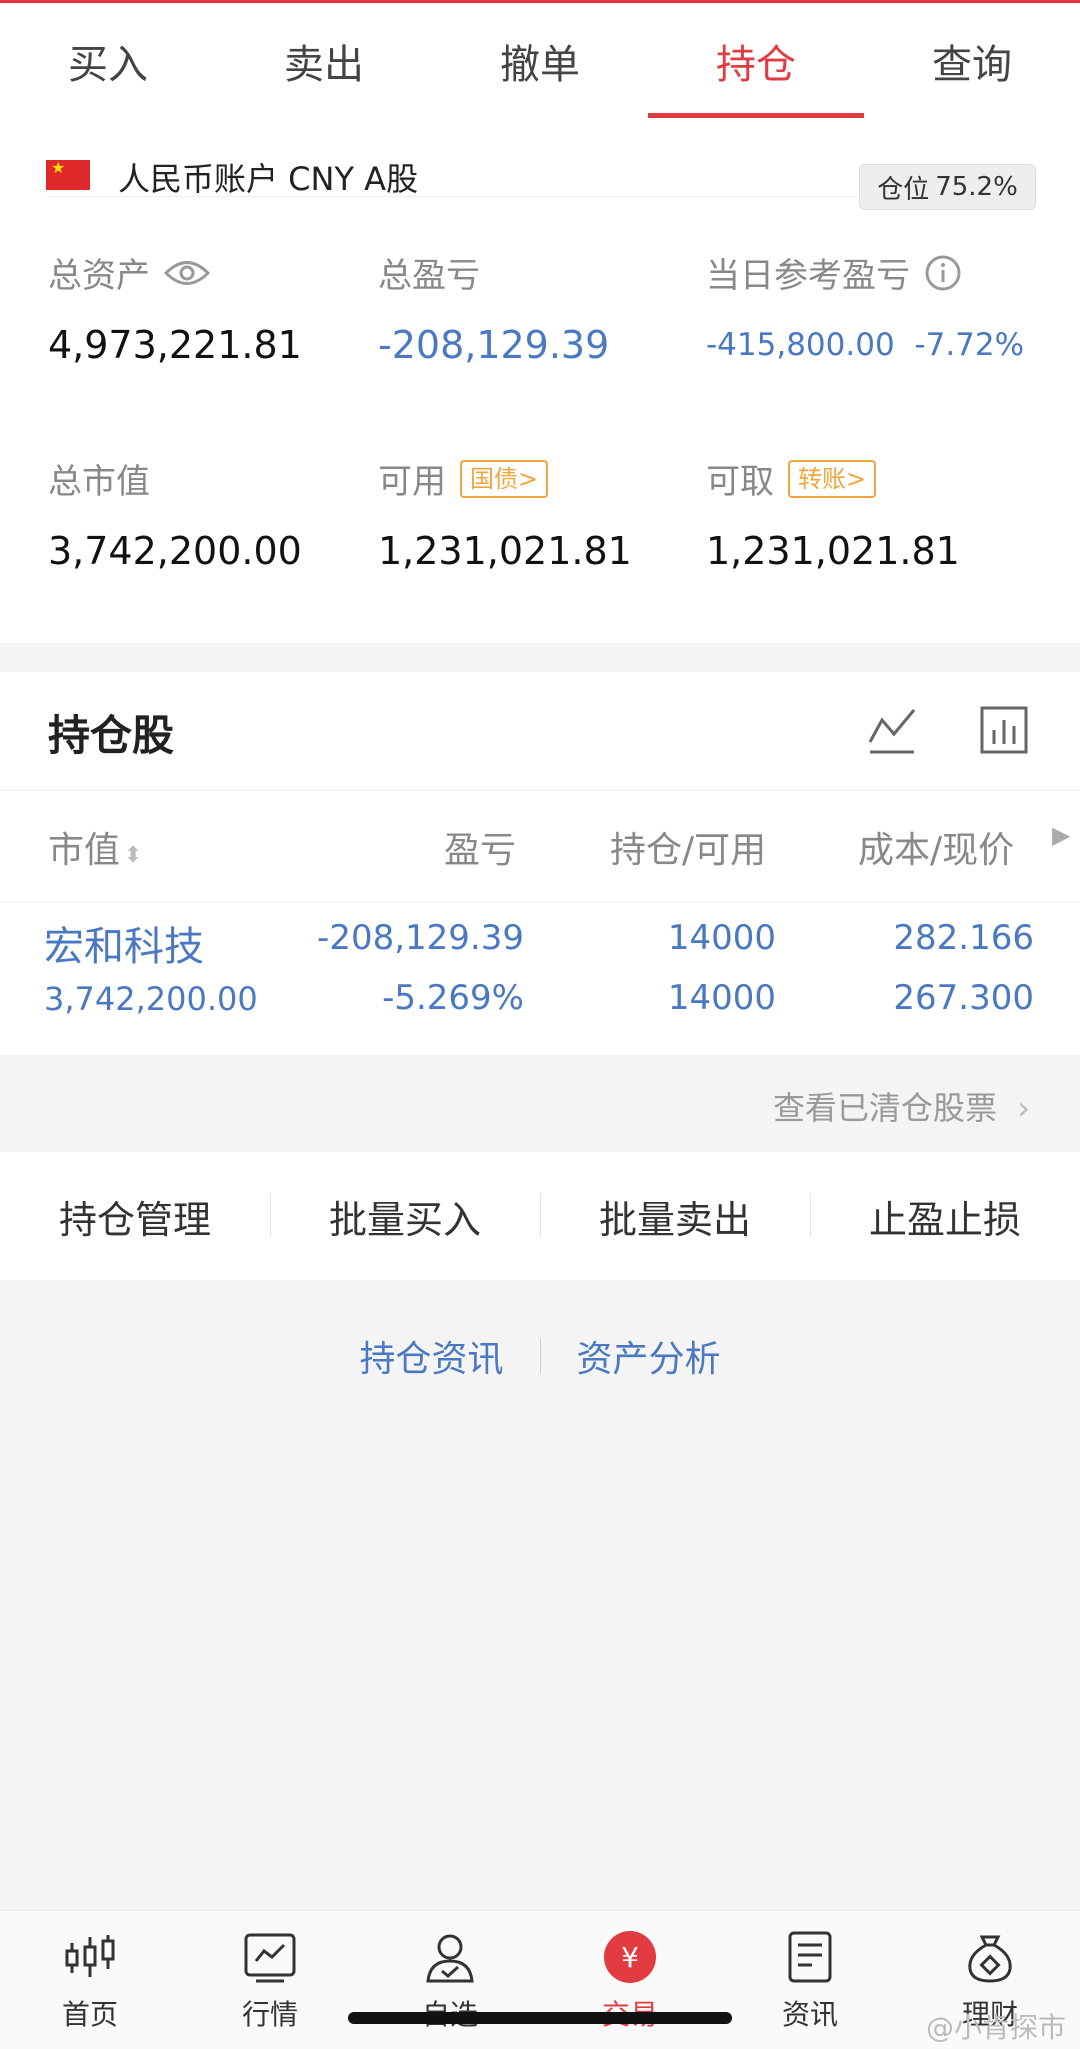 This screenshot has width=1080, height=2049. What do you see at coordinates (972, 60) in the screenshot?
I see `tab-query: 查询` at bounding box center [972, 60].